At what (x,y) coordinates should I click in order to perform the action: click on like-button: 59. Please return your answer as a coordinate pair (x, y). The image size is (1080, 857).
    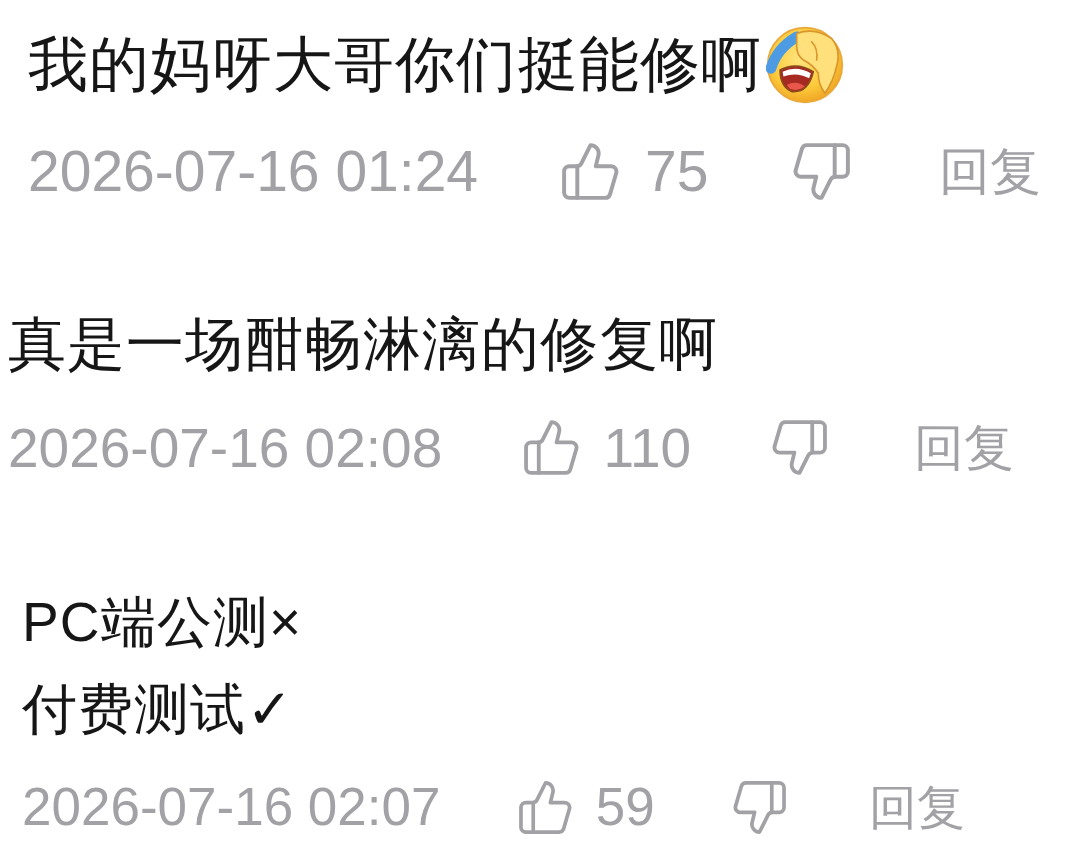
    Looking at the image, I should click on (586, 807).